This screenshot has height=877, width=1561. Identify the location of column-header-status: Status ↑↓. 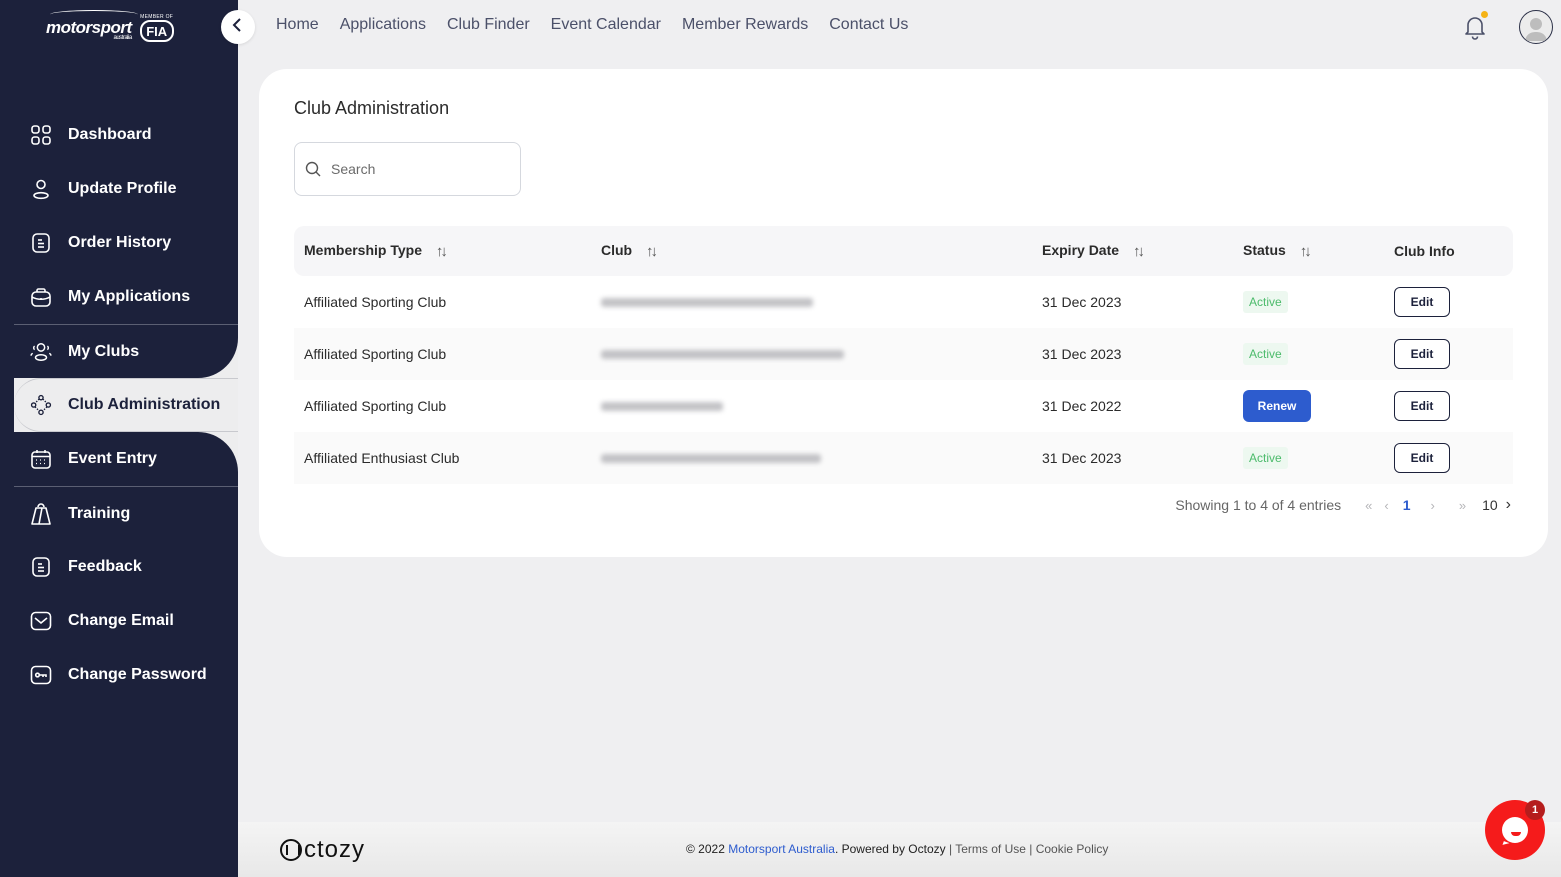
(1308, 251).